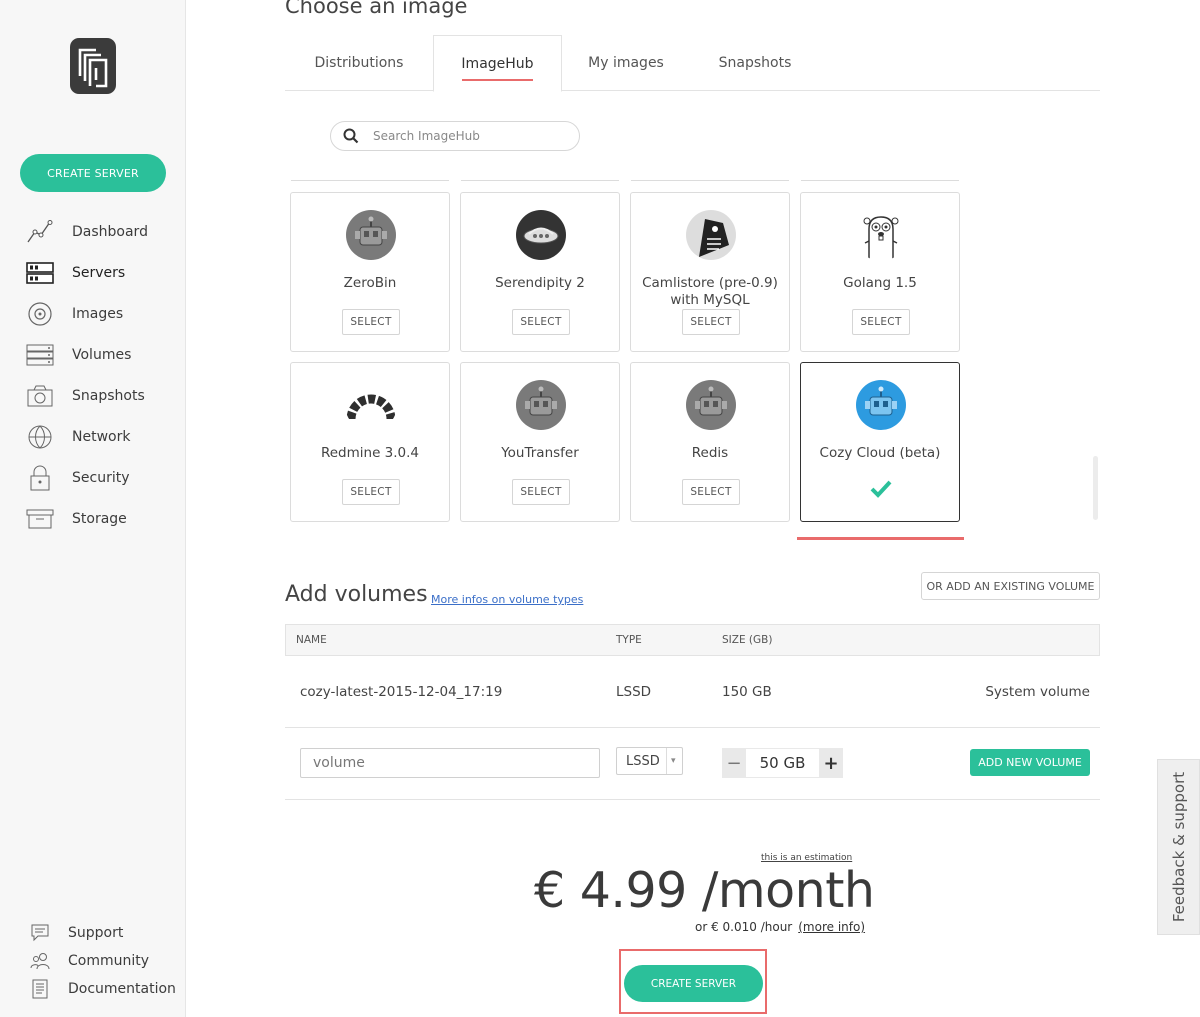 The width and height of the screenshot is (1200, 1017). Describe the element at coordinates (102, 355) in the screenshot. I see `sidebar-item-label: Volumes` at that location.